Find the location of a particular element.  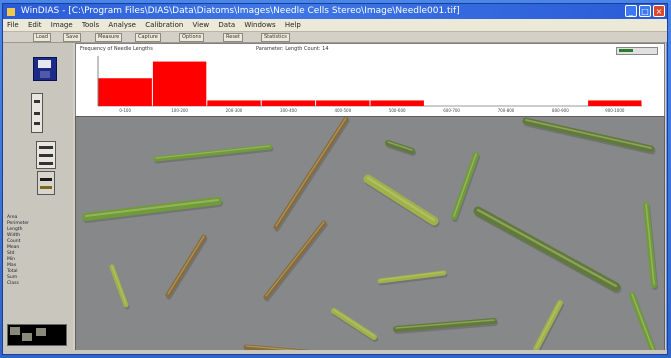

app-icon is located at coordinates (11, 11).